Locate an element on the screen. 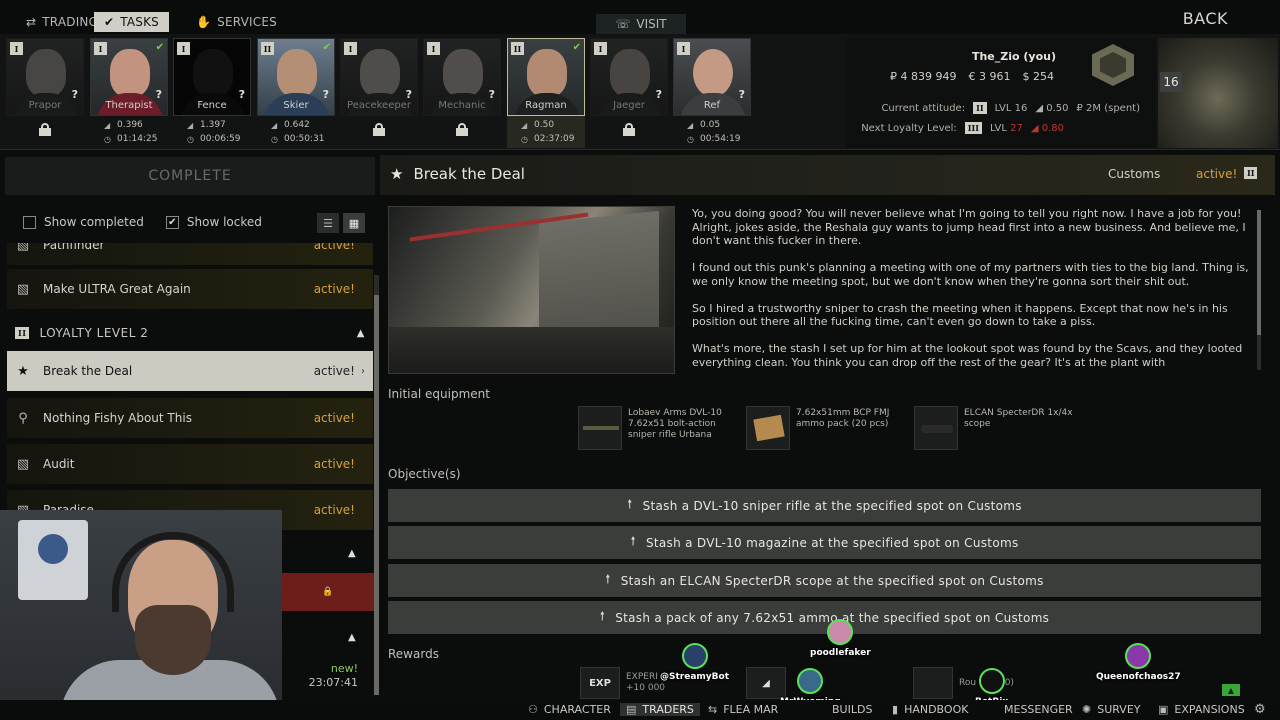  roubles-icon is located at coordinates (933, 683).